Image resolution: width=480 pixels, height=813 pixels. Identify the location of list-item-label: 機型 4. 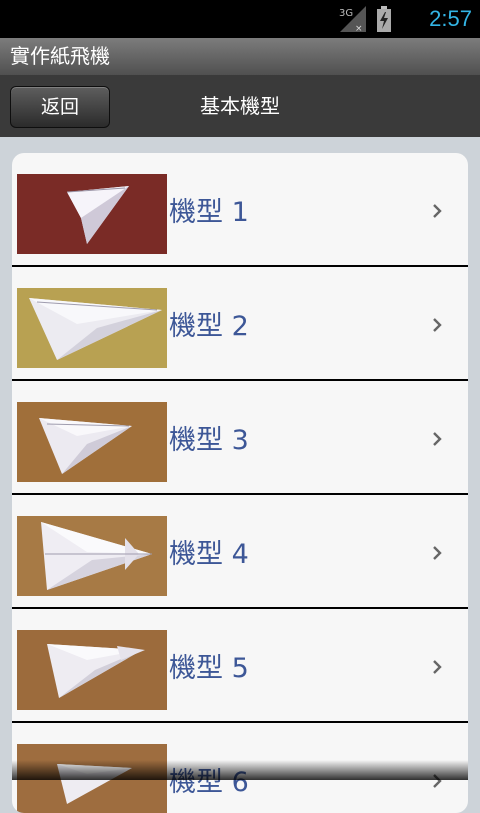
(209, 554).